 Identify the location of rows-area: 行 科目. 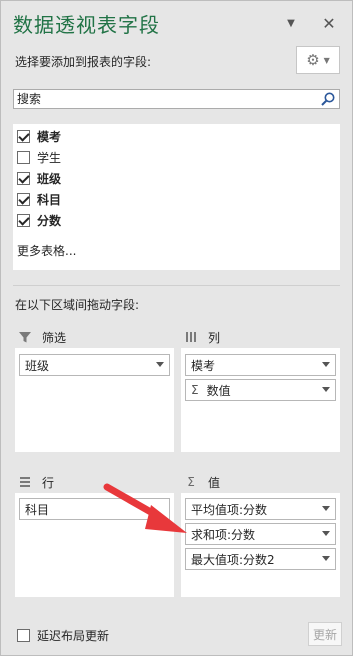
(94, 534).